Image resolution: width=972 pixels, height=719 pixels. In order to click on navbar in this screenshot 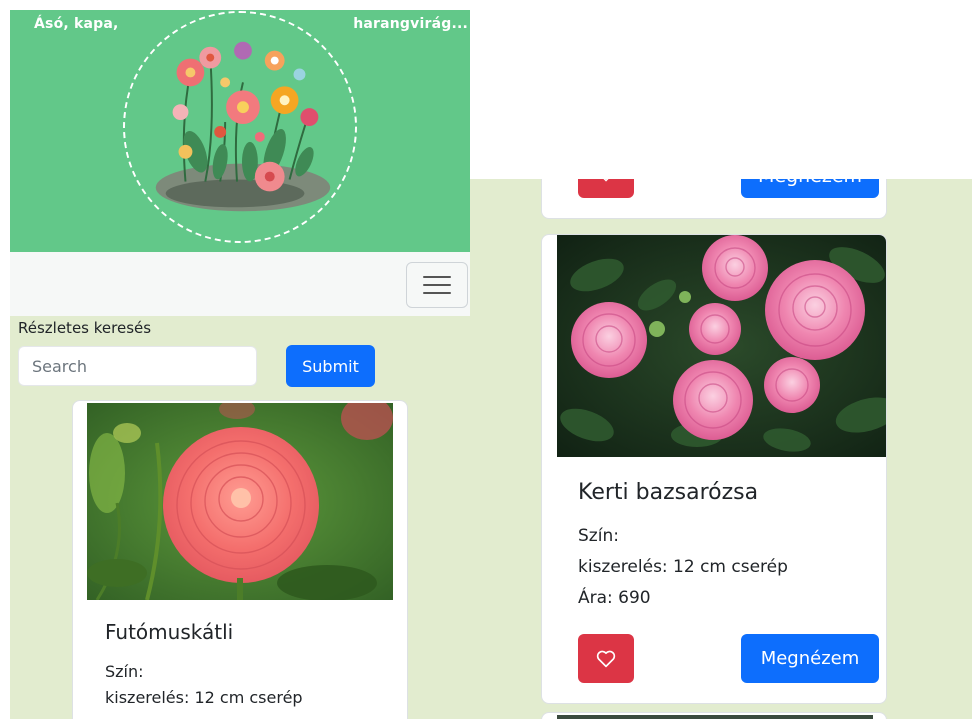, I will do `click(240, 284)`.